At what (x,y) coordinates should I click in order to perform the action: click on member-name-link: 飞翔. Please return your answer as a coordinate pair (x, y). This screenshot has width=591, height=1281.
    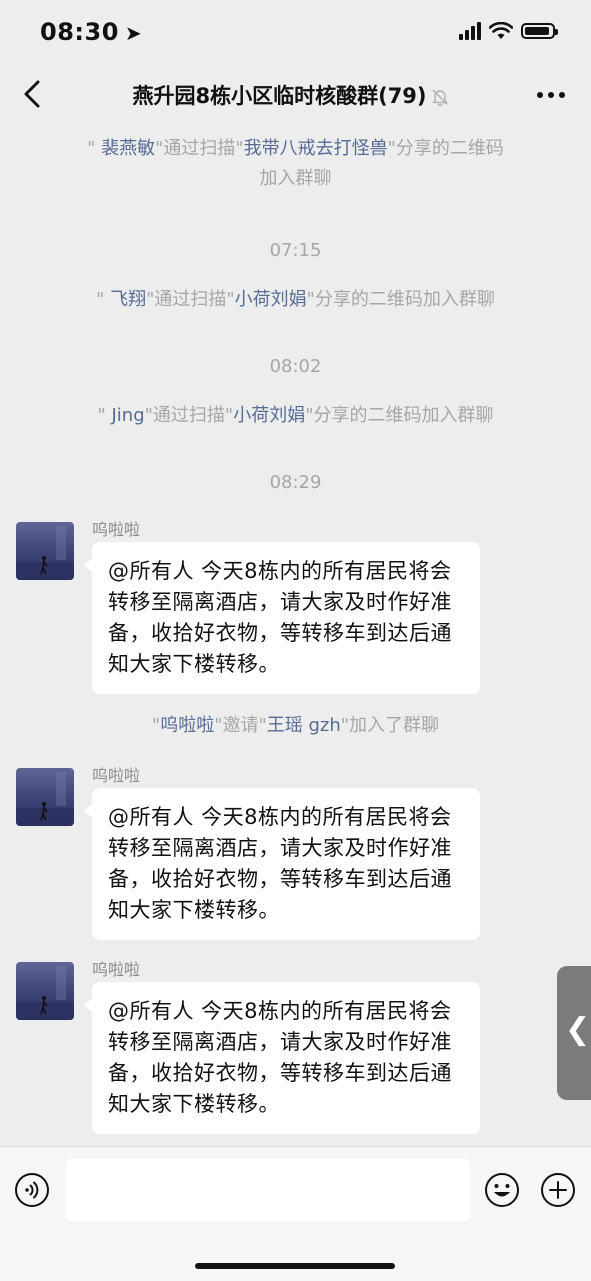
    Looking at the image, I should click on (128, 299).